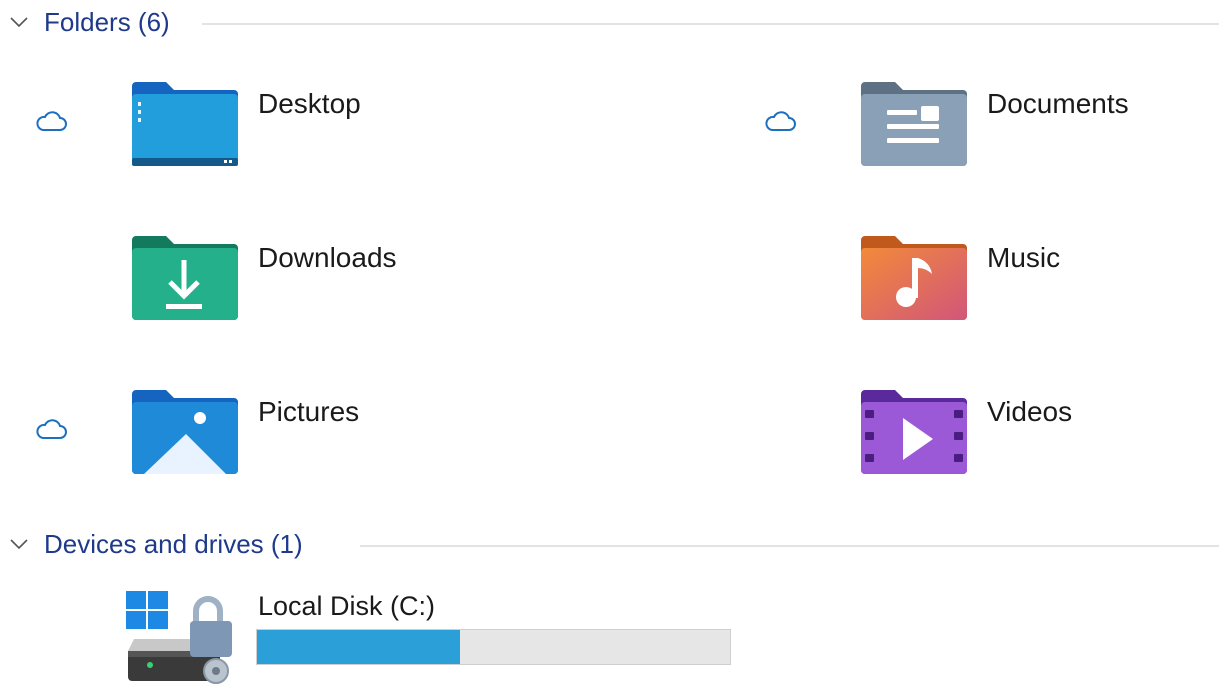 The width and height of the screenshot is (1219, 688). I want to click on devices-group-title: Devices and drives (1), so click(173, 544).